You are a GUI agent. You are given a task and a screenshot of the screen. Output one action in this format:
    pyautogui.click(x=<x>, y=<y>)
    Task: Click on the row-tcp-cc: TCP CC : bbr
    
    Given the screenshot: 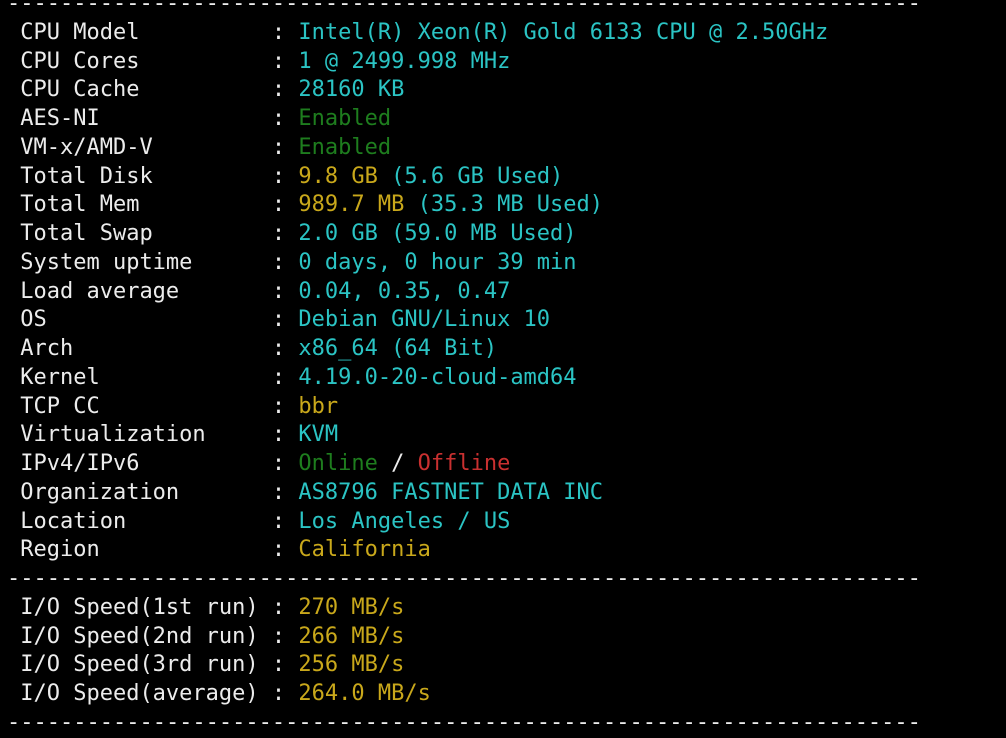 What is the action you would take?
    pyautogui.click(x=506, y=407)
    